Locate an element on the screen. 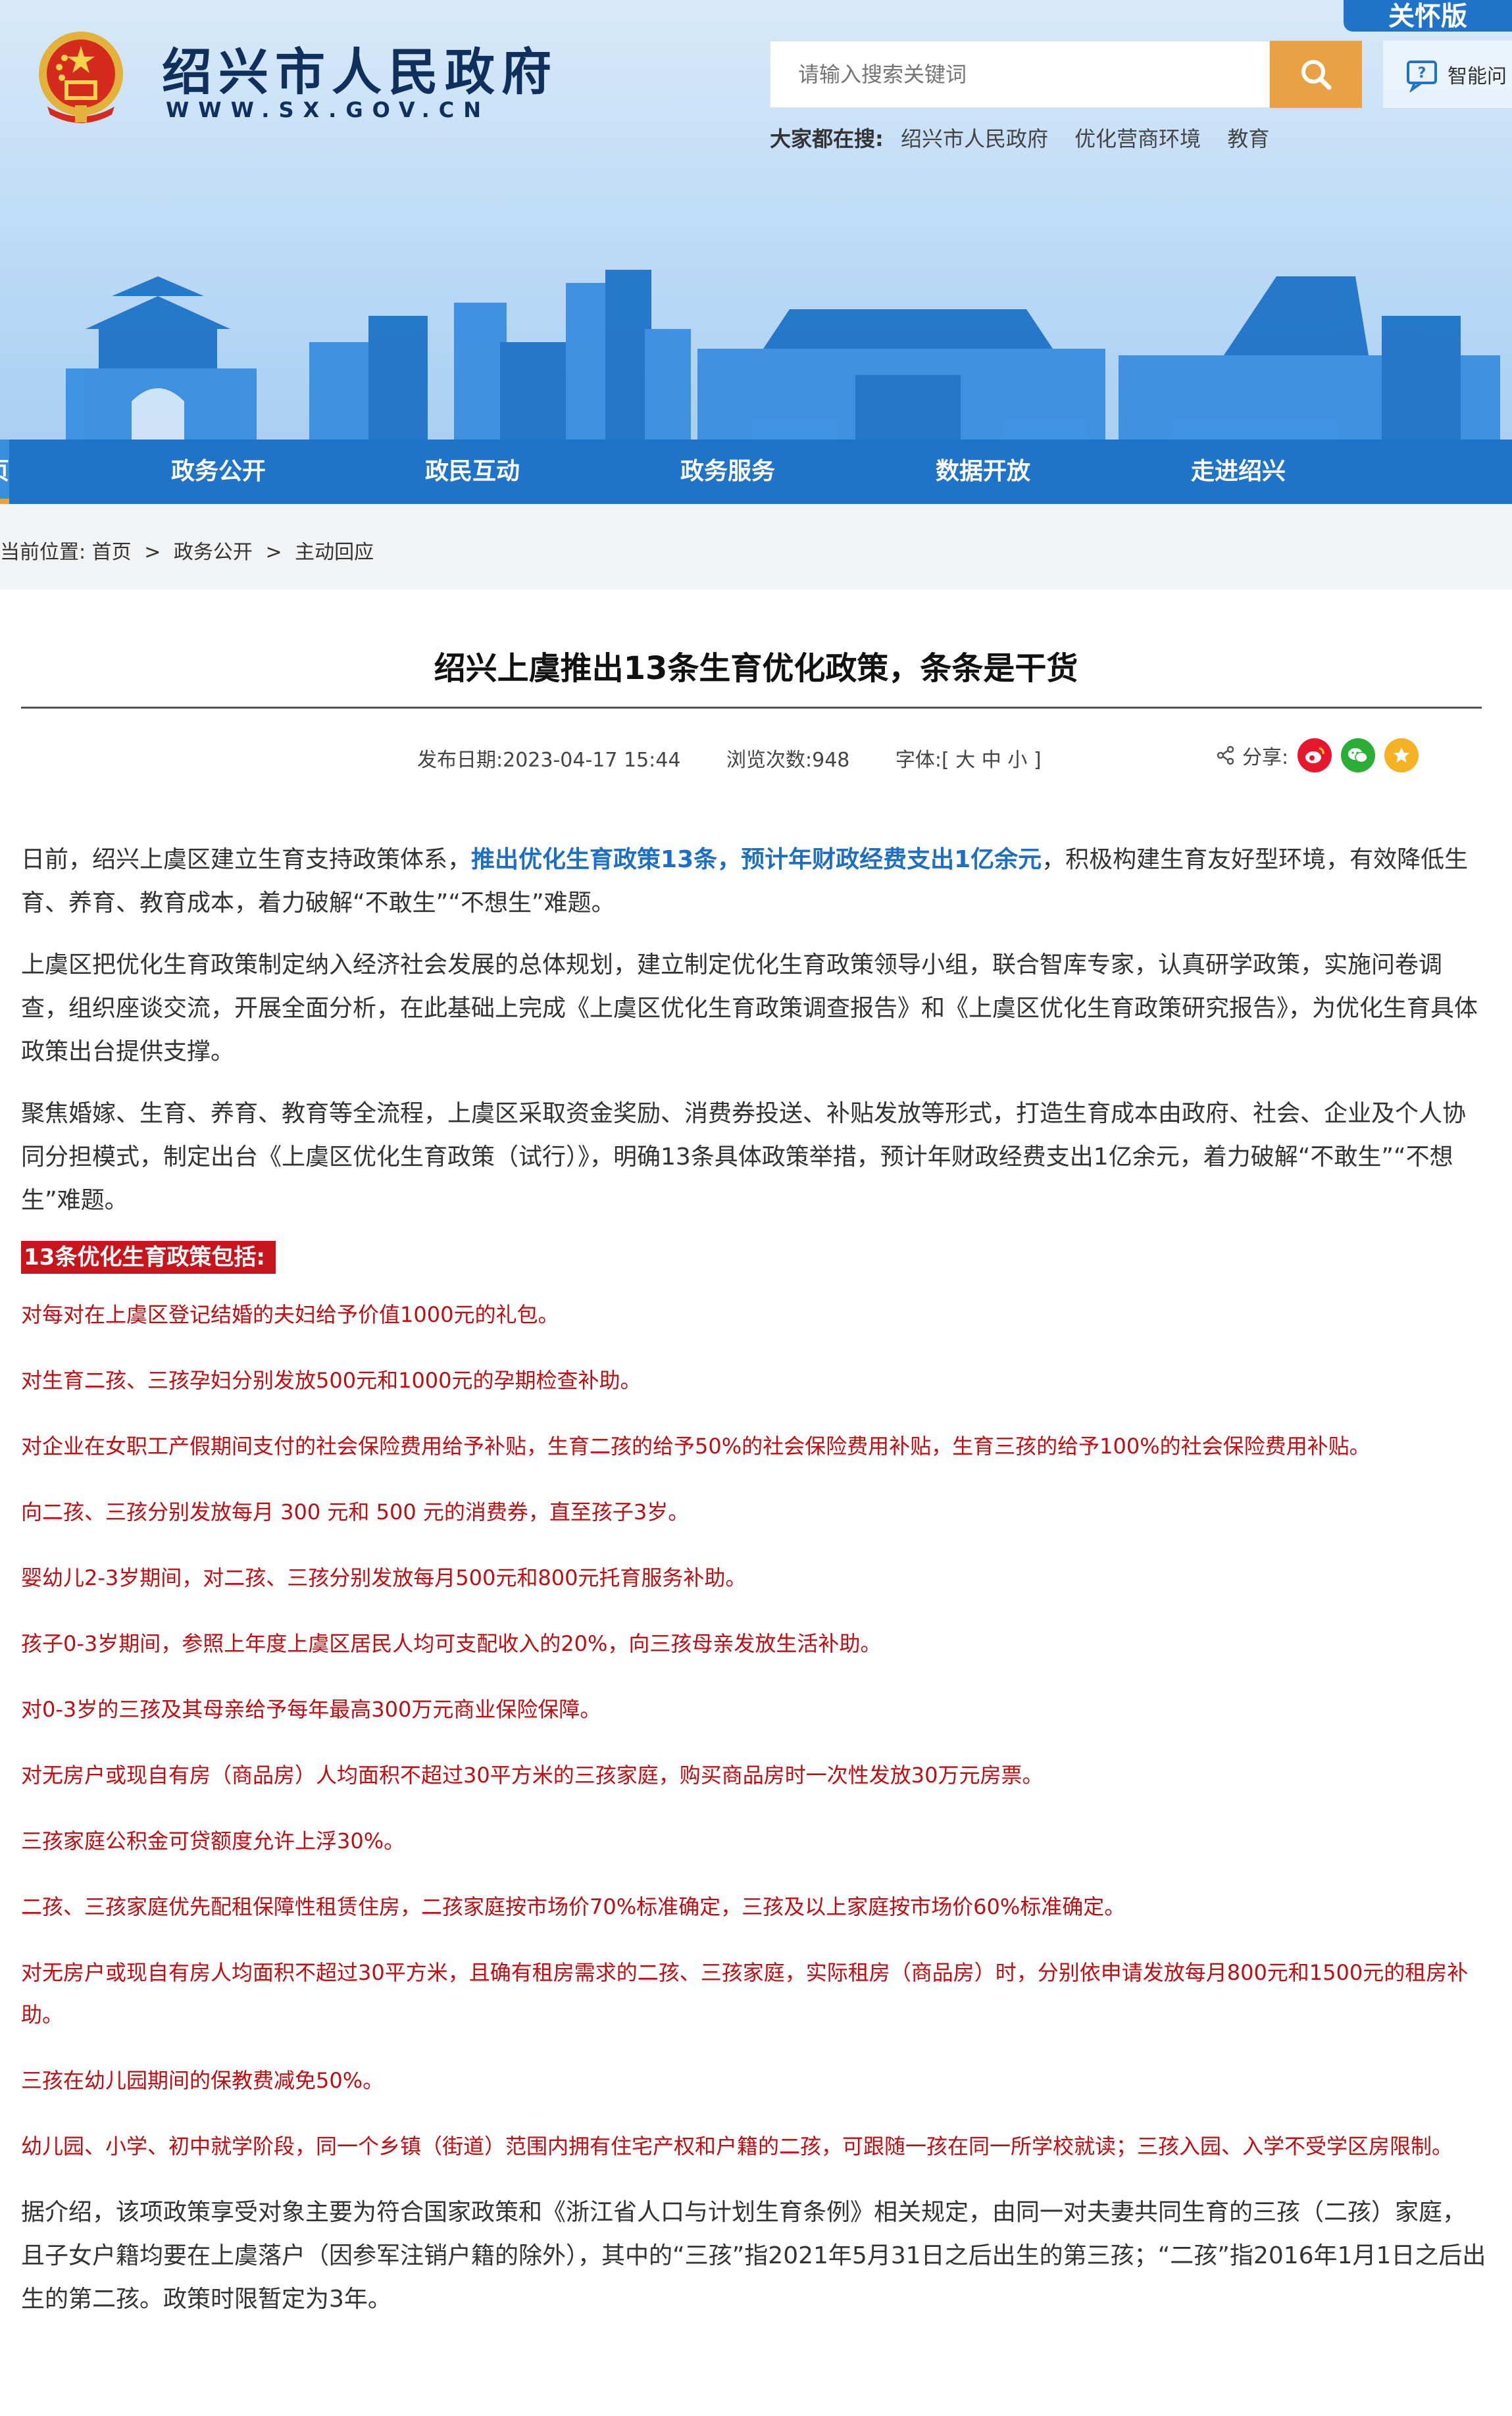 This screenshot has height=2416, width=1512. favorite-share-icon is located at coordinates (1401, 755).